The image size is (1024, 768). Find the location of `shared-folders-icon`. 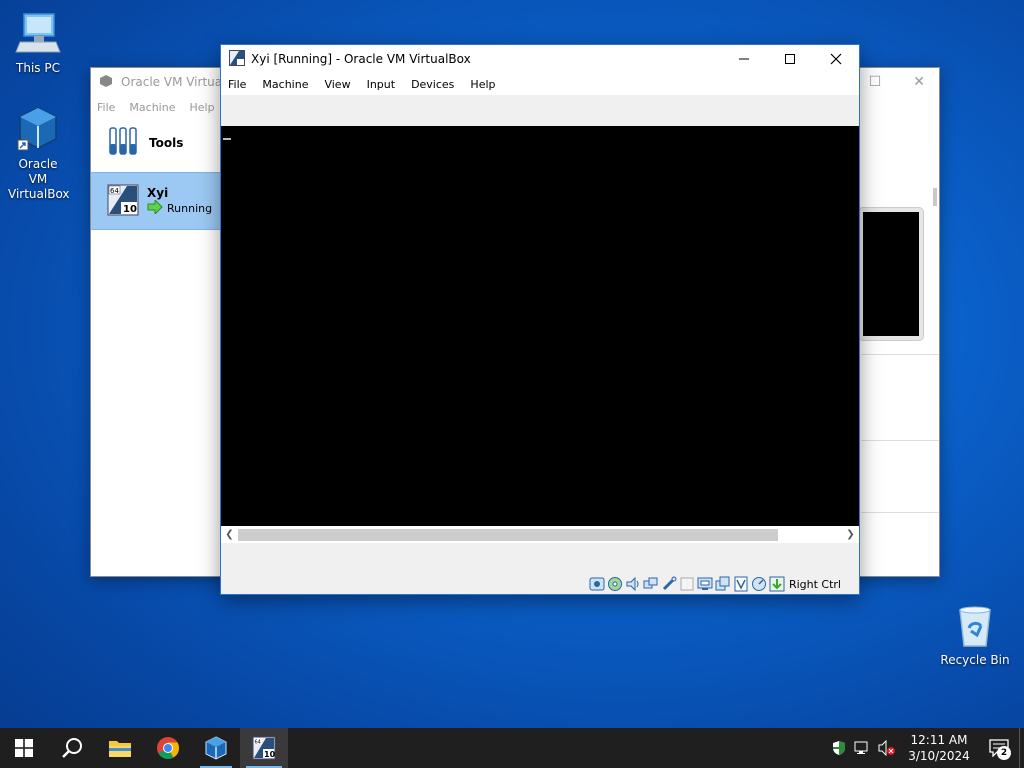

shared-folders-icon is located at coordinates (687, 584).